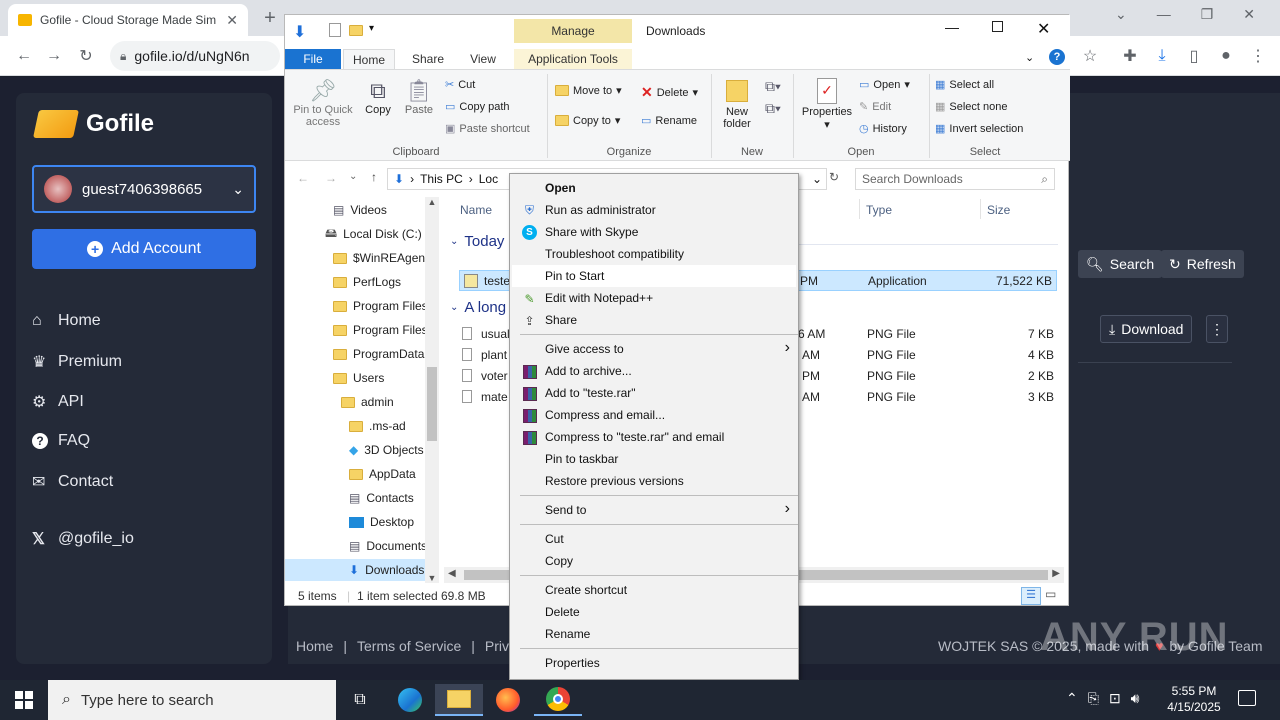  Describe the element at coordinates (369, 59) in the screenshot. I see `tab-home: Home` at that location.